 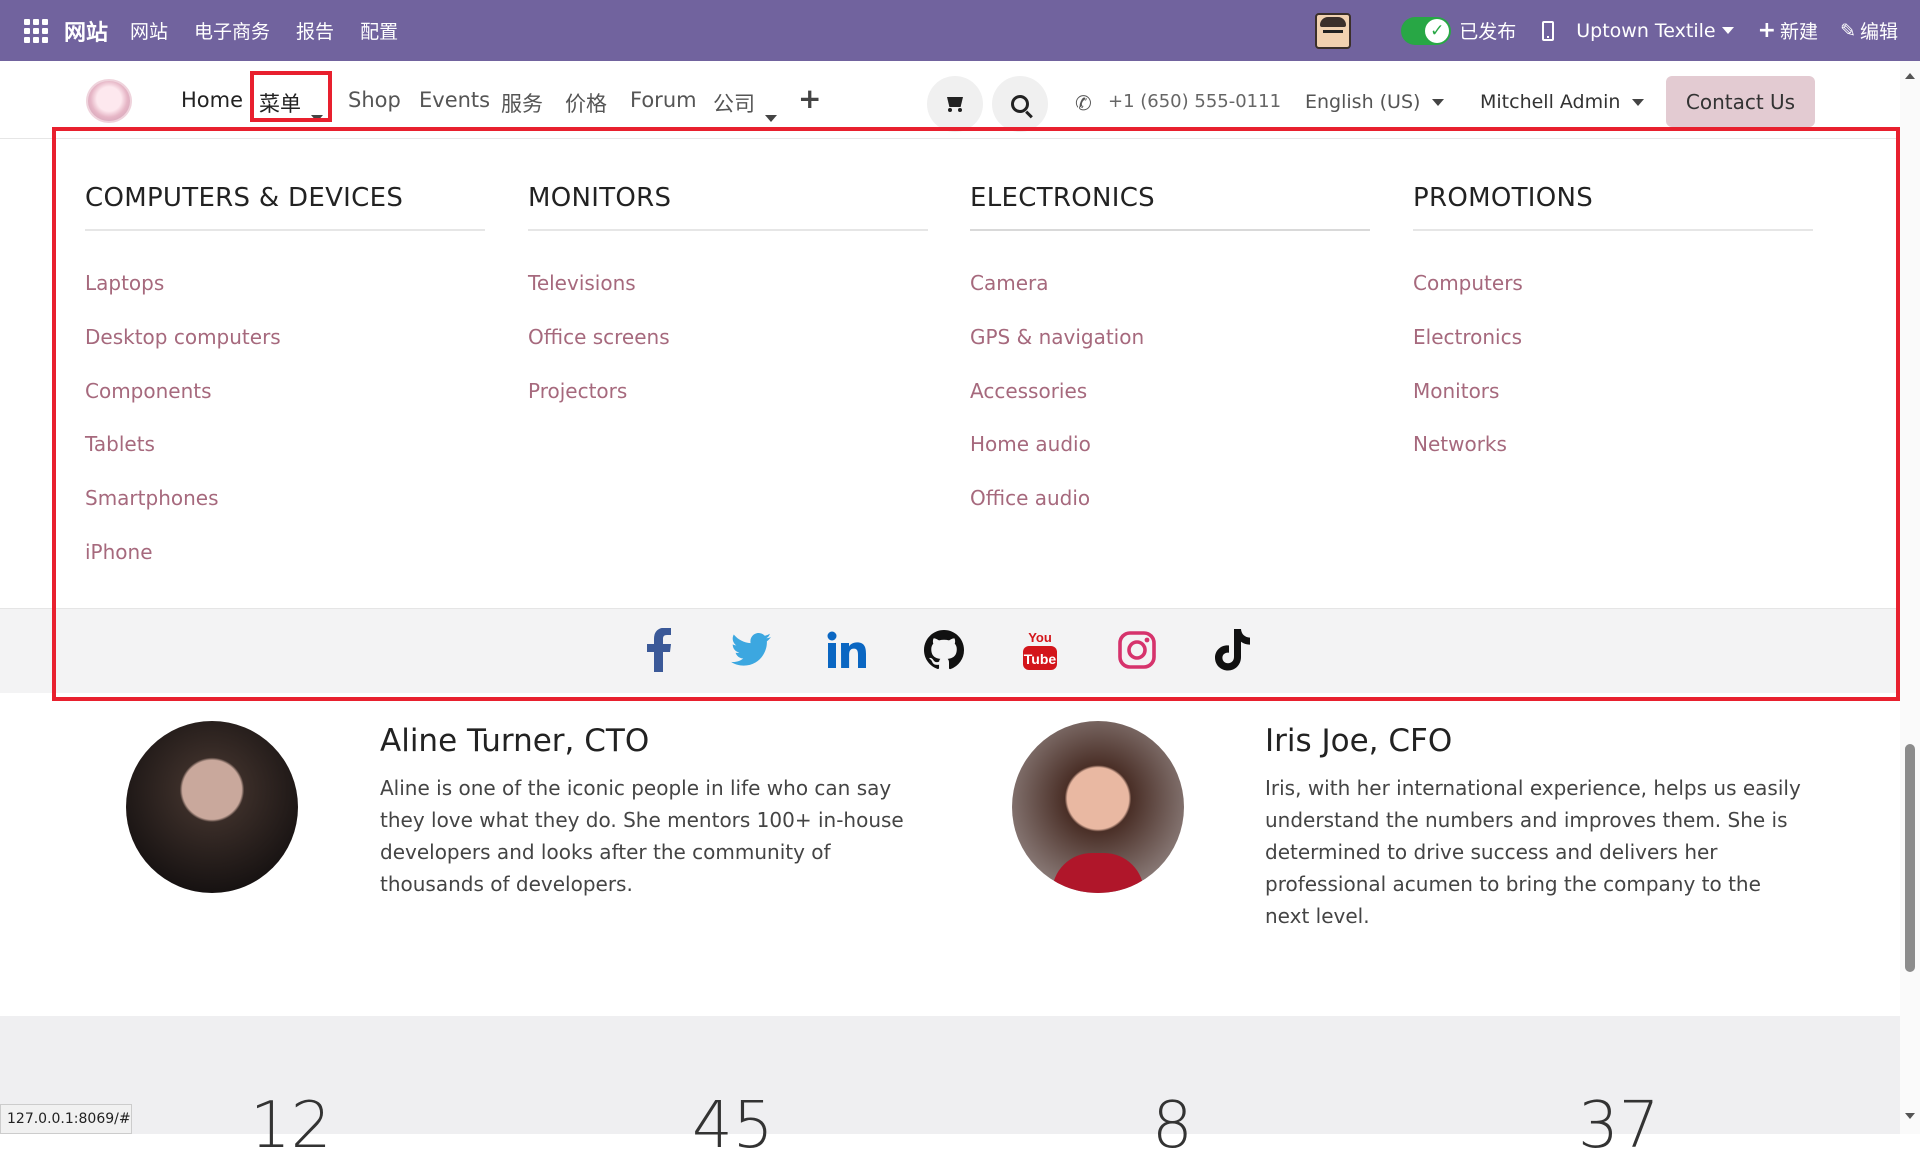 I want to click on edit-button-label: 编辑, so click(x=1878, y=32).